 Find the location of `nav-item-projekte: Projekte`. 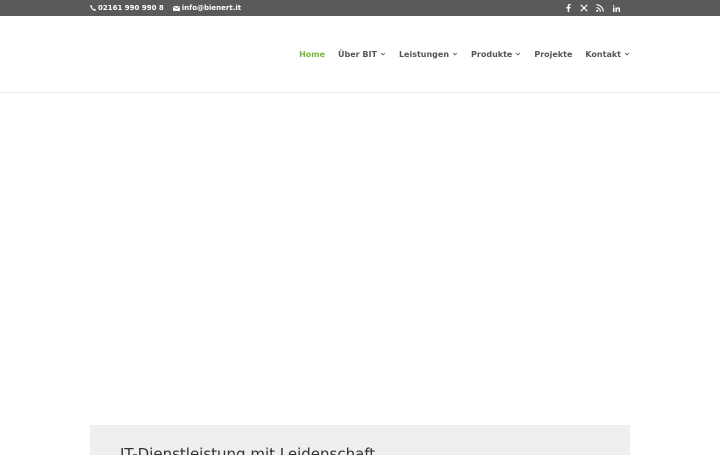

nav-item-projekte: Projekte is located at coordinates (553, 54).